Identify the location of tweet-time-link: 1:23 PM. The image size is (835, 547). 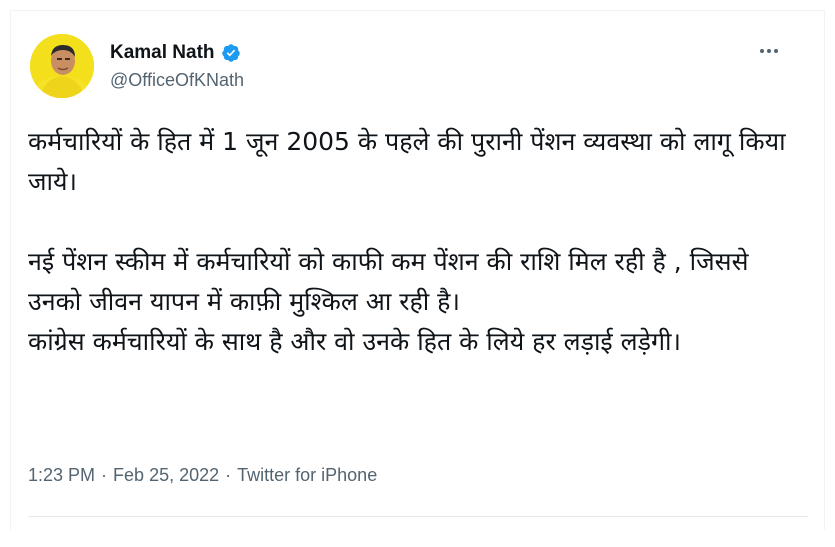
(61, 475).